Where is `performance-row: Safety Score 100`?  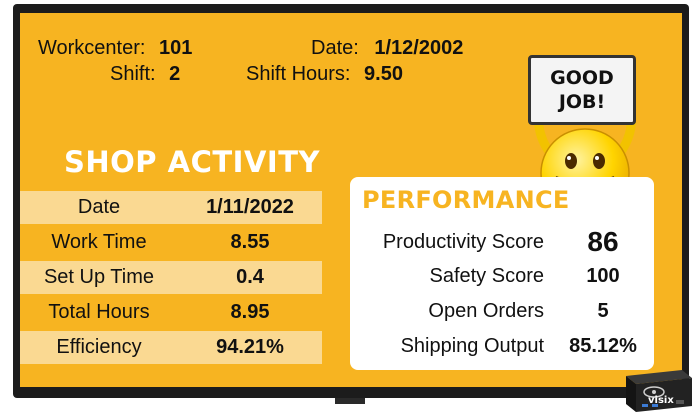
performance-row: Safety Score 100 is located at coordinates (502, 280).